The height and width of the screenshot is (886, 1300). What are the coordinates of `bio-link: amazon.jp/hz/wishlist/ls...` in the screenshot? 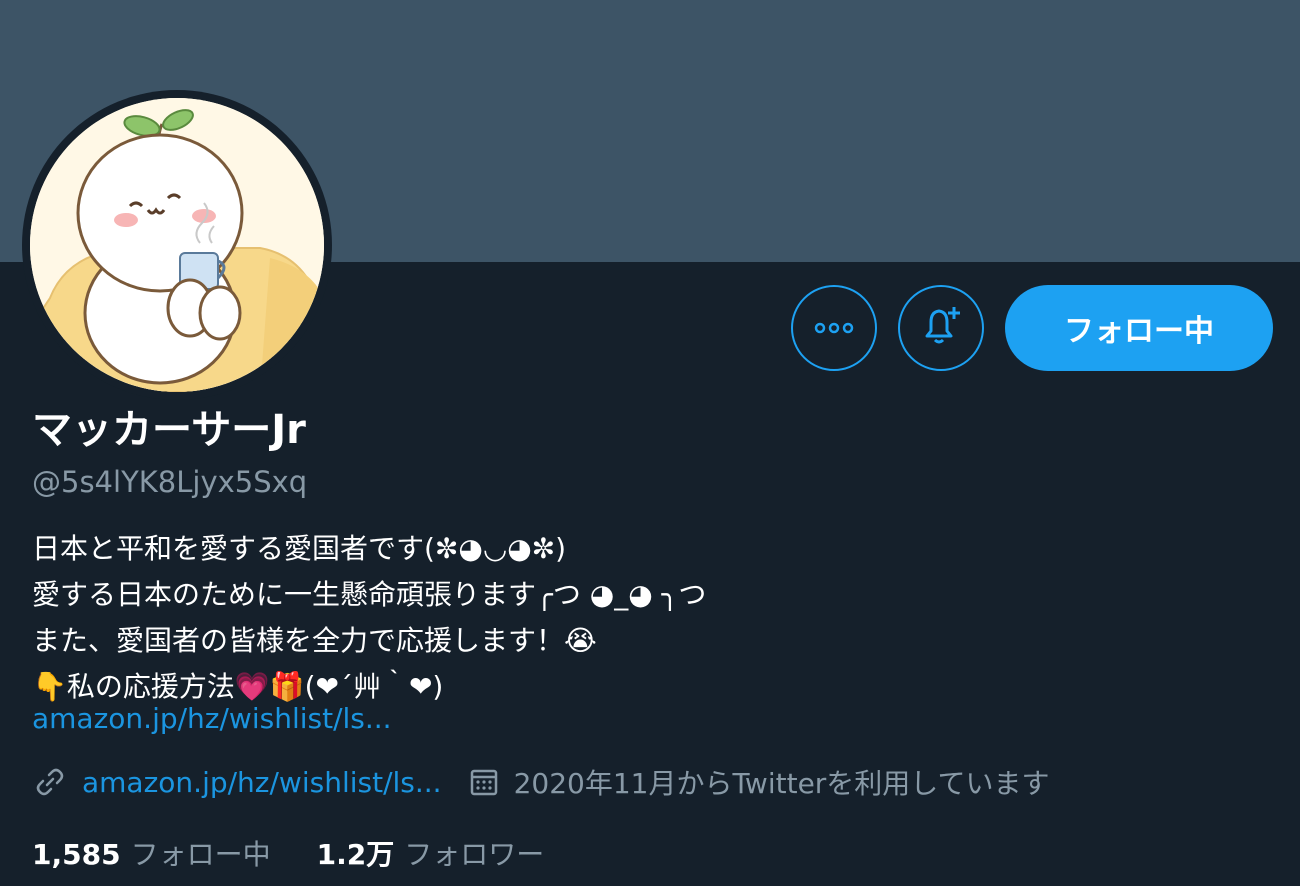 It's located at (212, 719).